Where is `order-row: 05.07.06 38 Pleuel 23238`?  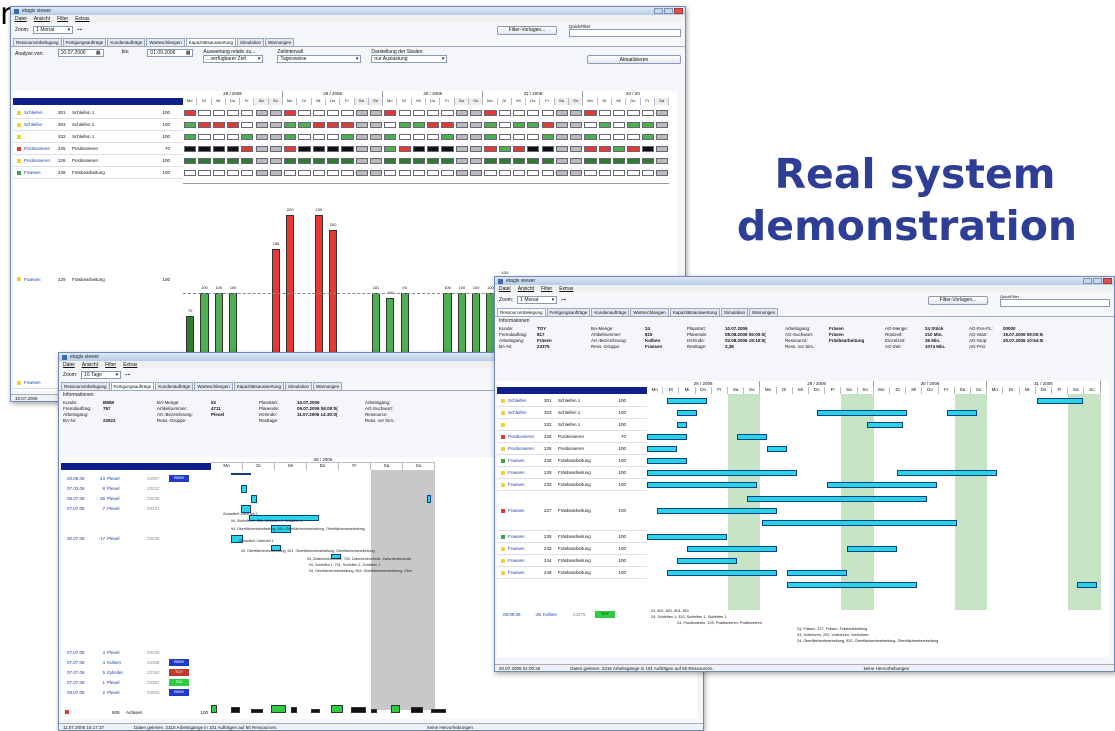
order-row: 05.07.06 38 Pleuel 23238 is located at coordinates (136, 498).